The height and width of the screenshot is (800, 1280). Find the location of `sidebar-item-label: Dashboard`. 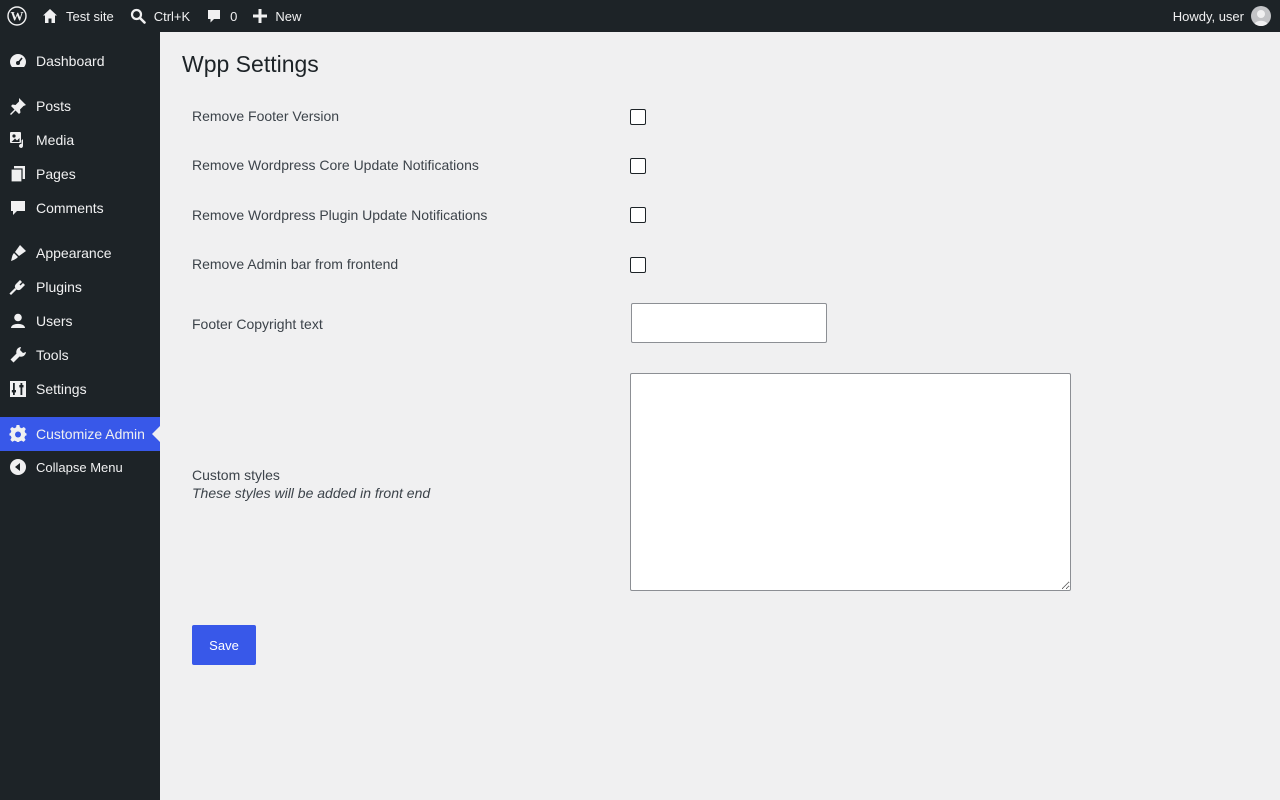

sidebar-item-label: Dashboard is located at coordinates (70, 61).